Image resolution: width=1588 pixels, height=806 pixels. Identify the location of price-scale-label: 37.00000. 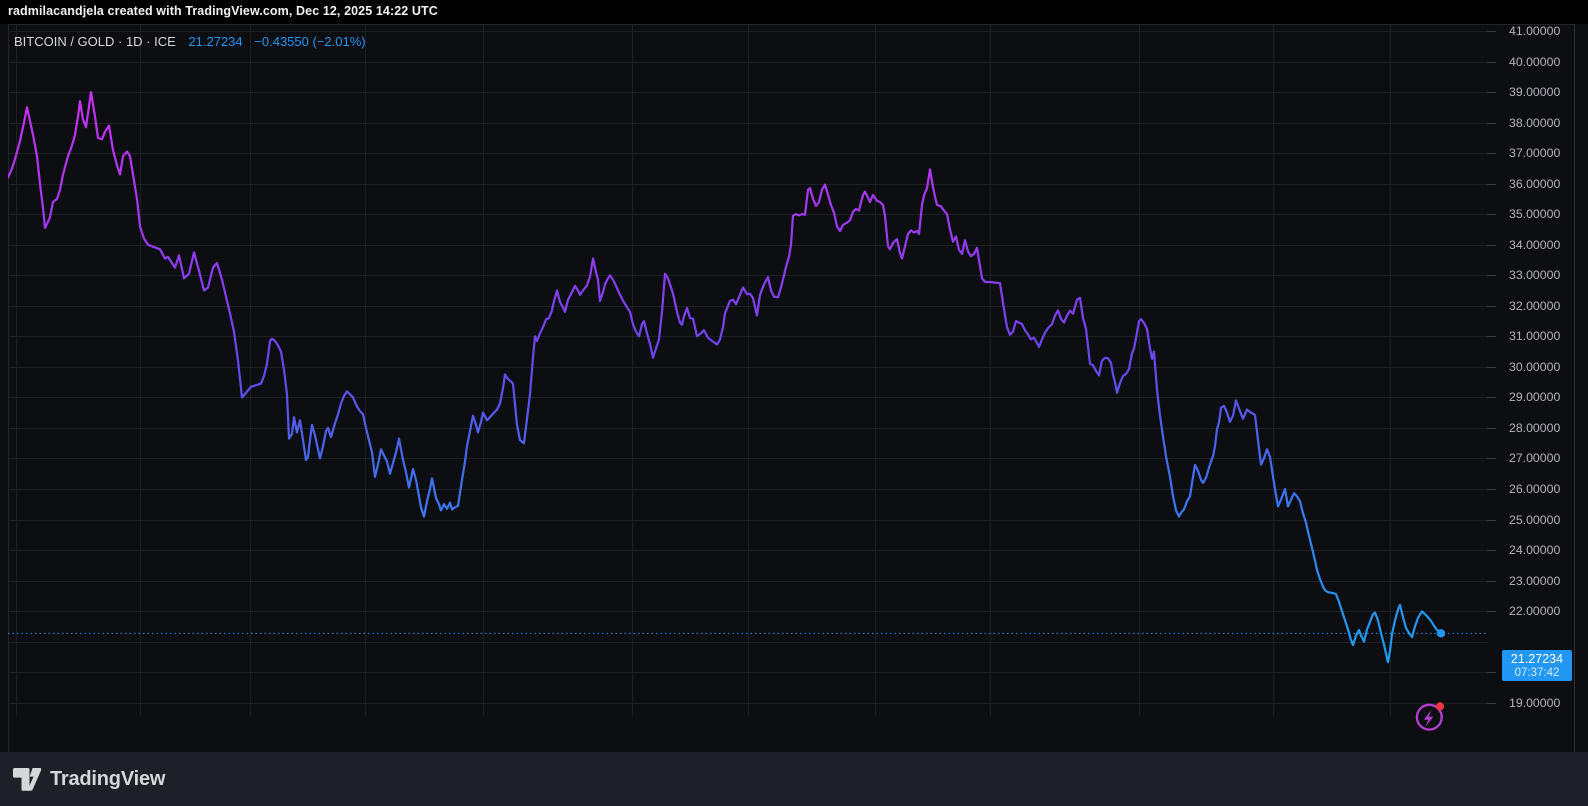
(1535, 153).